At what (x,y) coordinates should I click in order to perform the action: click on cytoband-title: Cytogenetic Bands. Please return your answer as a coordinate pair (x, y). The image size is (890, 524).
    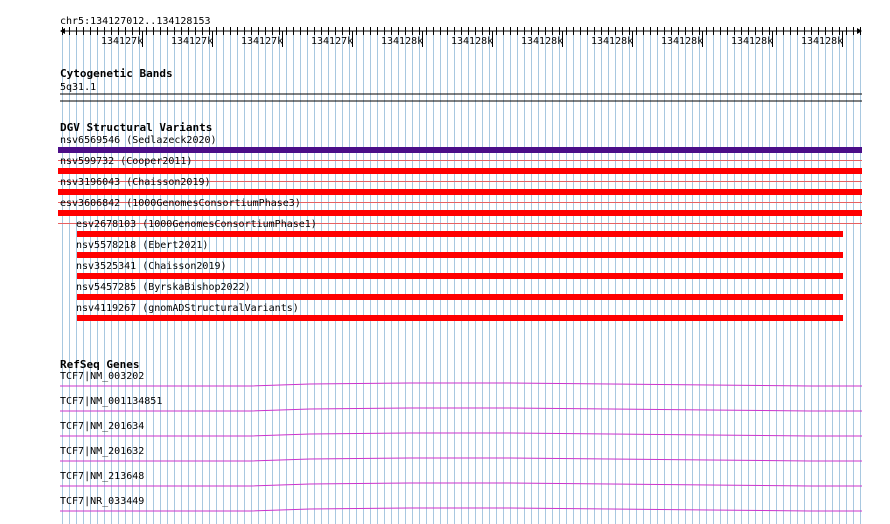
    Looking at the image, I should click on (116, 73).